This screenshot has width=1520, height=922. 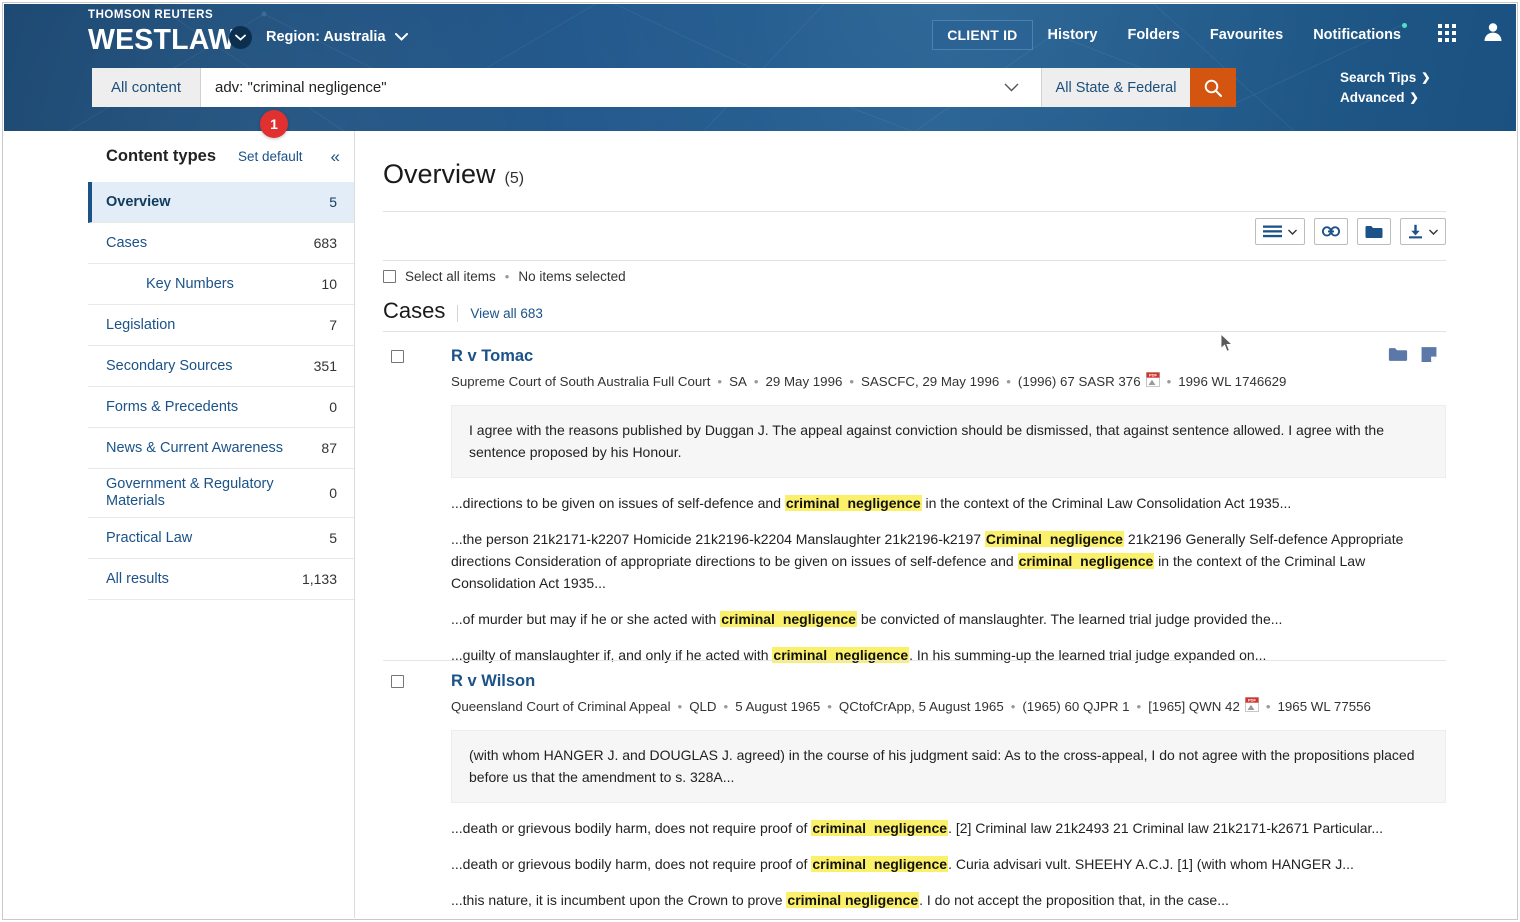 What do you see at coordinates (221, 325) in the screenshot?
I see `sidebar-item-legislation: Legislation 7` at bounding box center [221, 325].